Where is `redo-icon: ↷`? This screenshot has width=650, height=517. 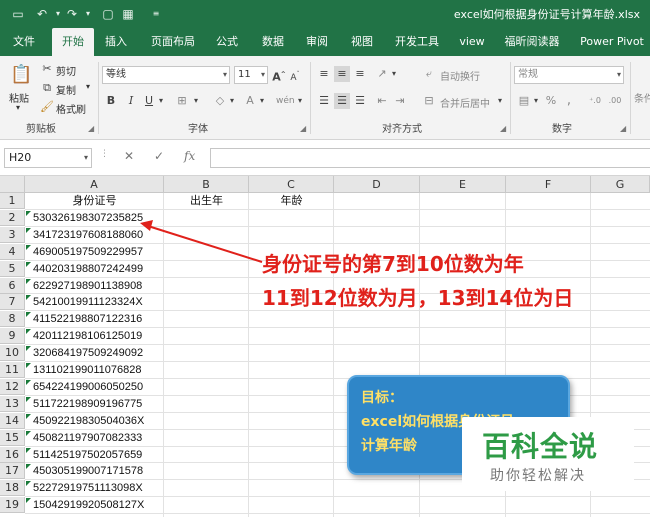 redo-icon: ↷ is located at coordinates (72, 14).